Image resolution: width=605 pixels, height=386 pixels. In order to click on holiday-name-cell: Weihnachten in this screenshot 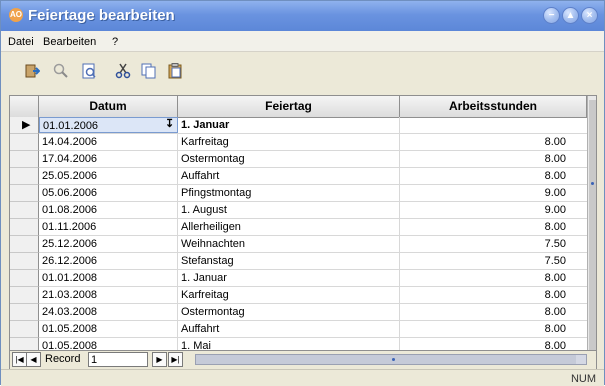, I will do `click(289, 244)`.